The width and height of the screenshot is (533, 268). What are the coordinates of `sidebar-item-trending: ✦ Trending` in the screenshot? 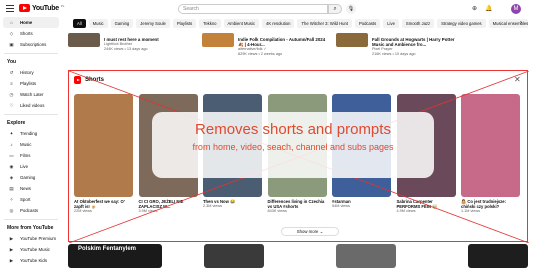 It's located at (31, 133).